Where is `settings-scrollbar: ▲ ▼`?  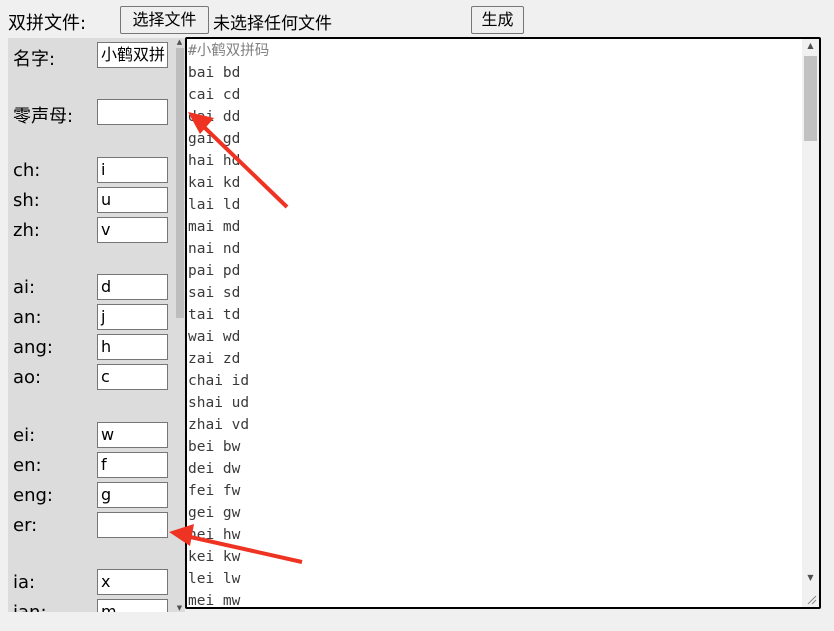 settings-scrollbar: ▲ ▼ is located at coordinates (179, 325).